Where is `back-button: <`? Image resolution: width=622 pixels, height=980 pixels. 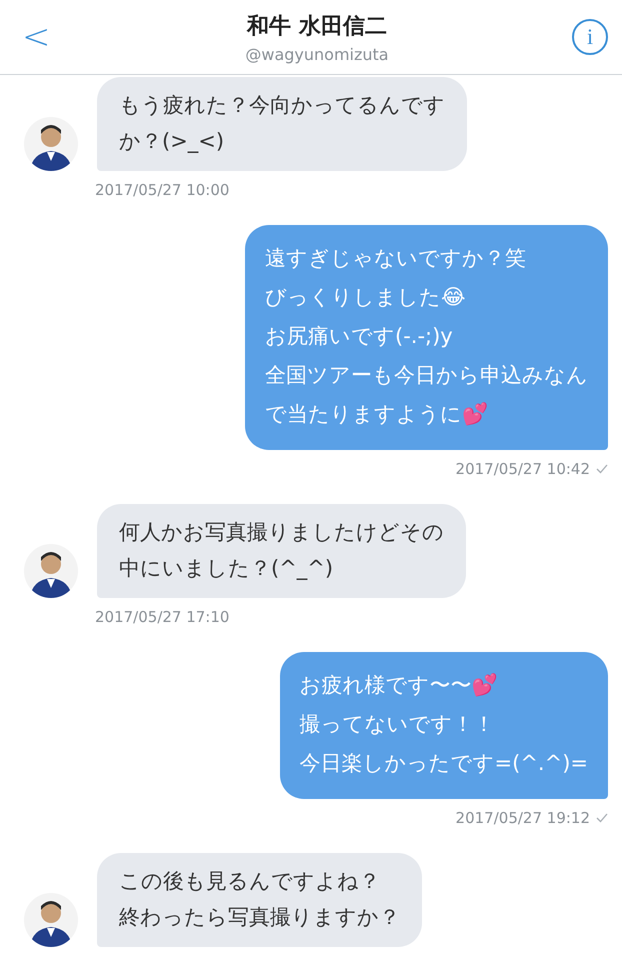 back-button: < is located at coordinates (42, 37).